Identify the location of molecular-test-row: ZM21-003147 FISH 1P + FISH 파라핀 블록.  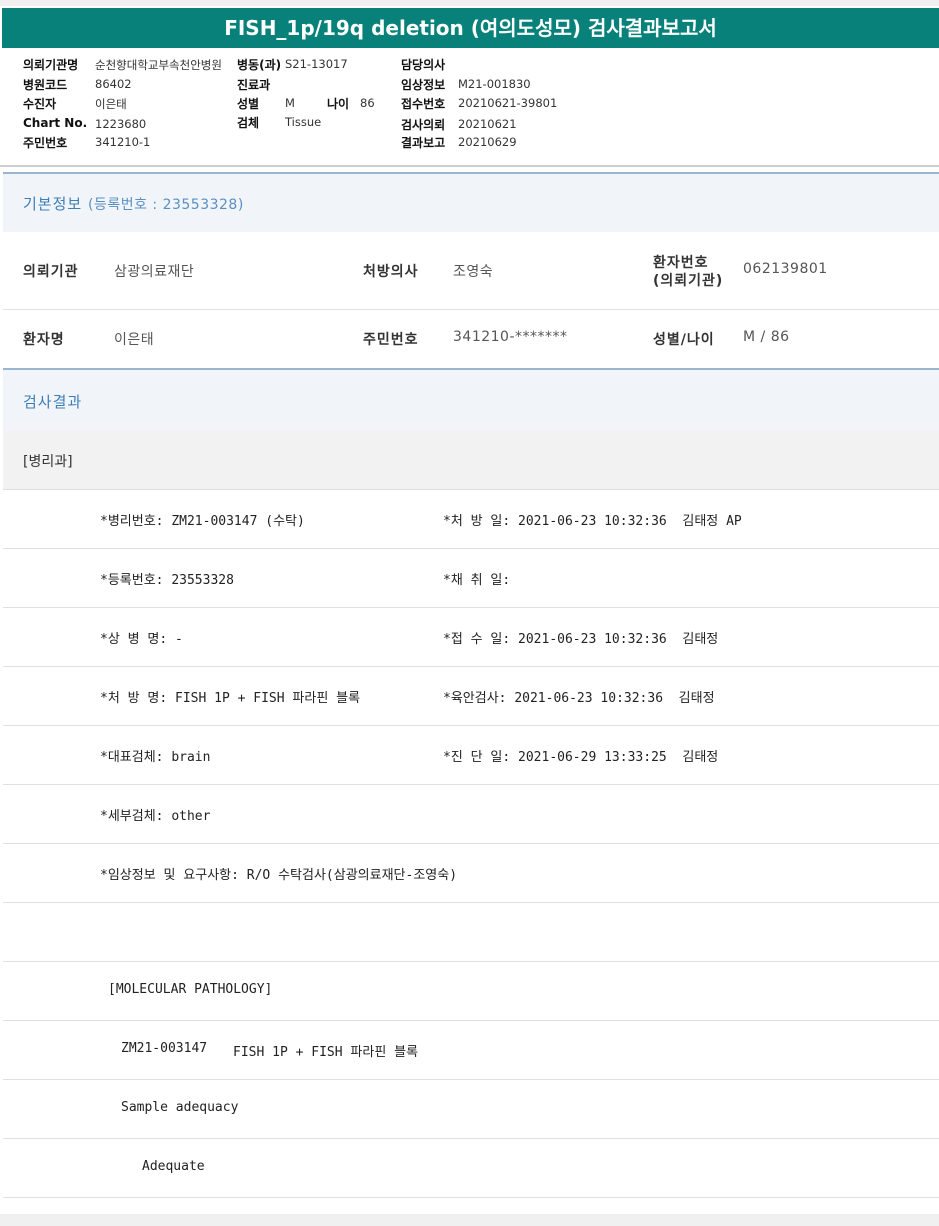
(471, 1050).